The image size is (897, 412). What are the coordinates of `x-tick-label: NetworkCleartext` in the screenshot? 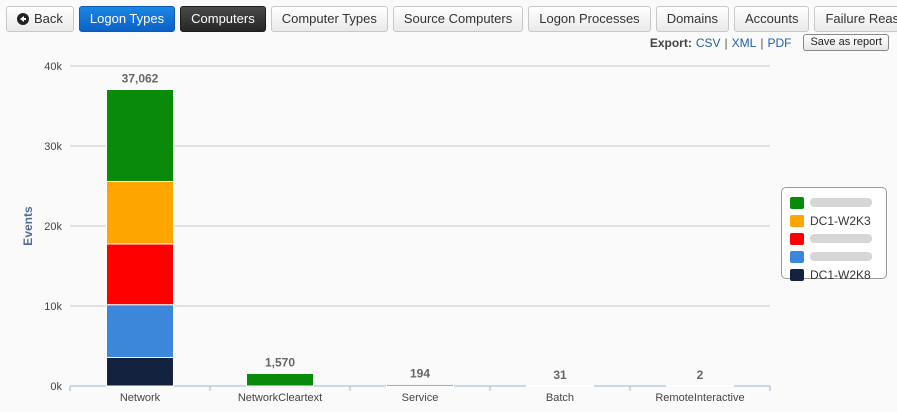 It's located at (280, 398).